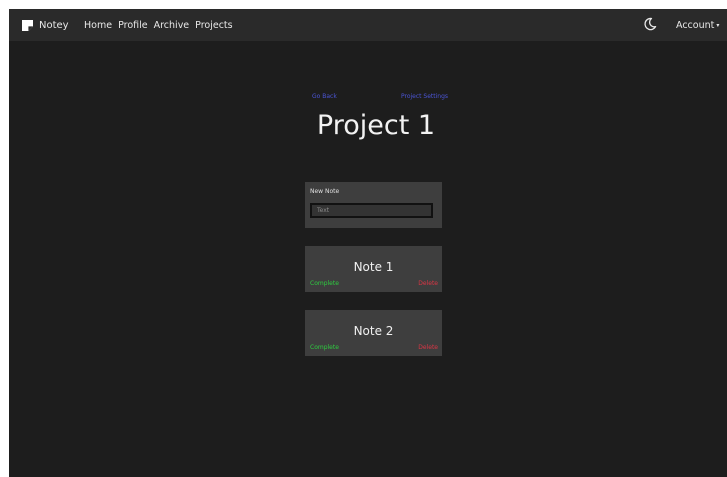 The image size is (727, 477). I want to click on note-title: Note 1, so click(373, 267).